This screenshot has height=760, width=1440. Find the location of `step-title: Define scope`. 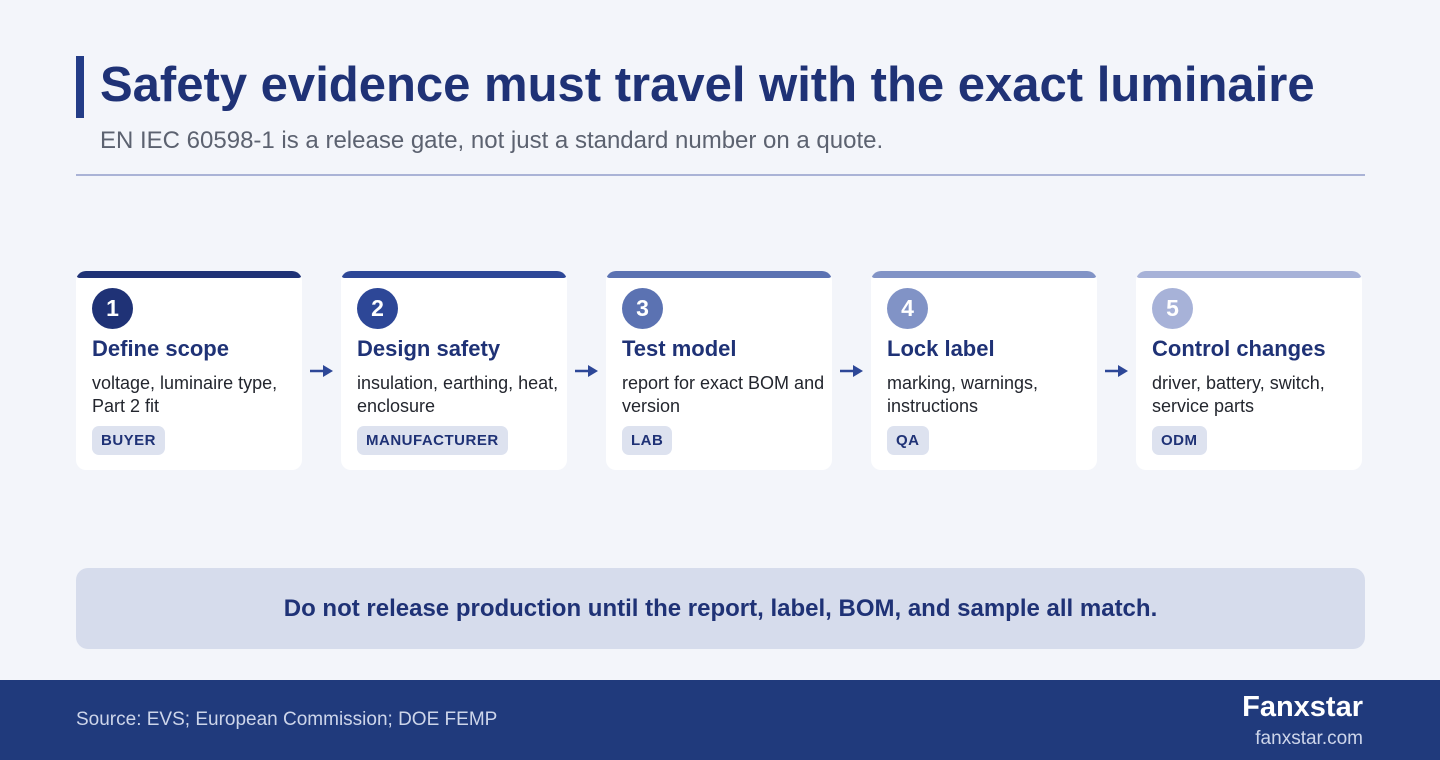

step-title: Define scope is located at coordinates (160, 348).